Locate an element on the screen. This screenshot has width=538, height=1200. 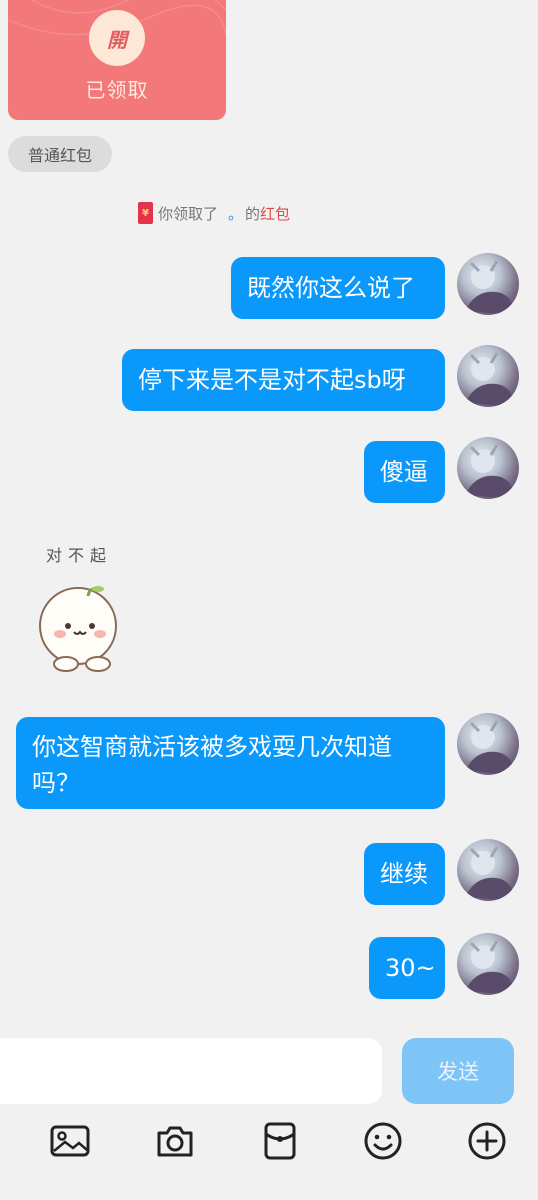
message-bubble: 停下来是不是对不起sb呀 is located at coordinates (283, 380).